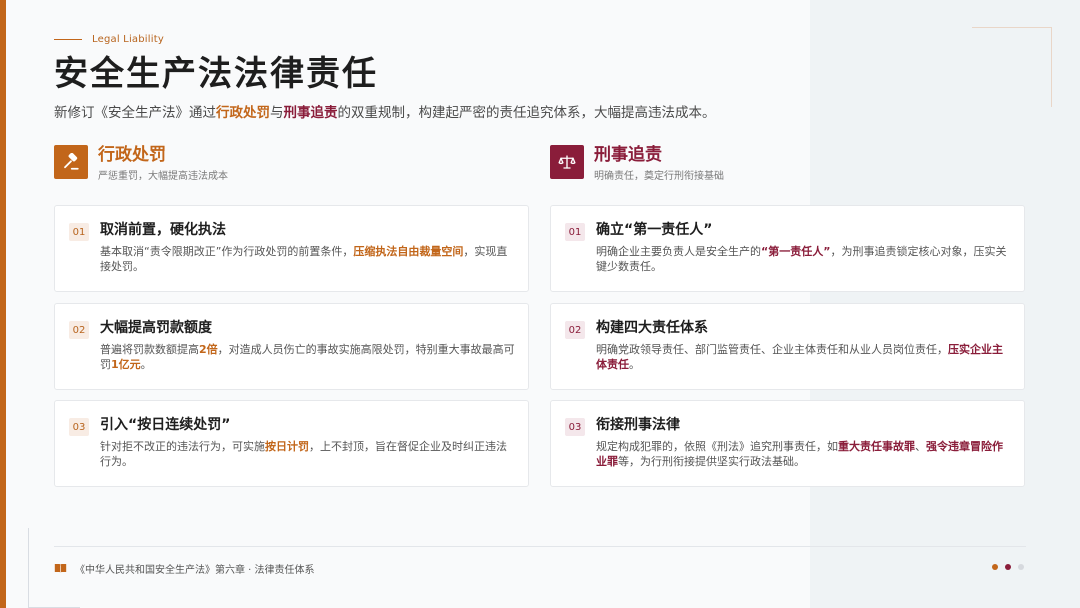 This screenshot has height=608, width=1080. I want to click on subtitle-highlight-criminal: 刑事追责, so click(310, 113).